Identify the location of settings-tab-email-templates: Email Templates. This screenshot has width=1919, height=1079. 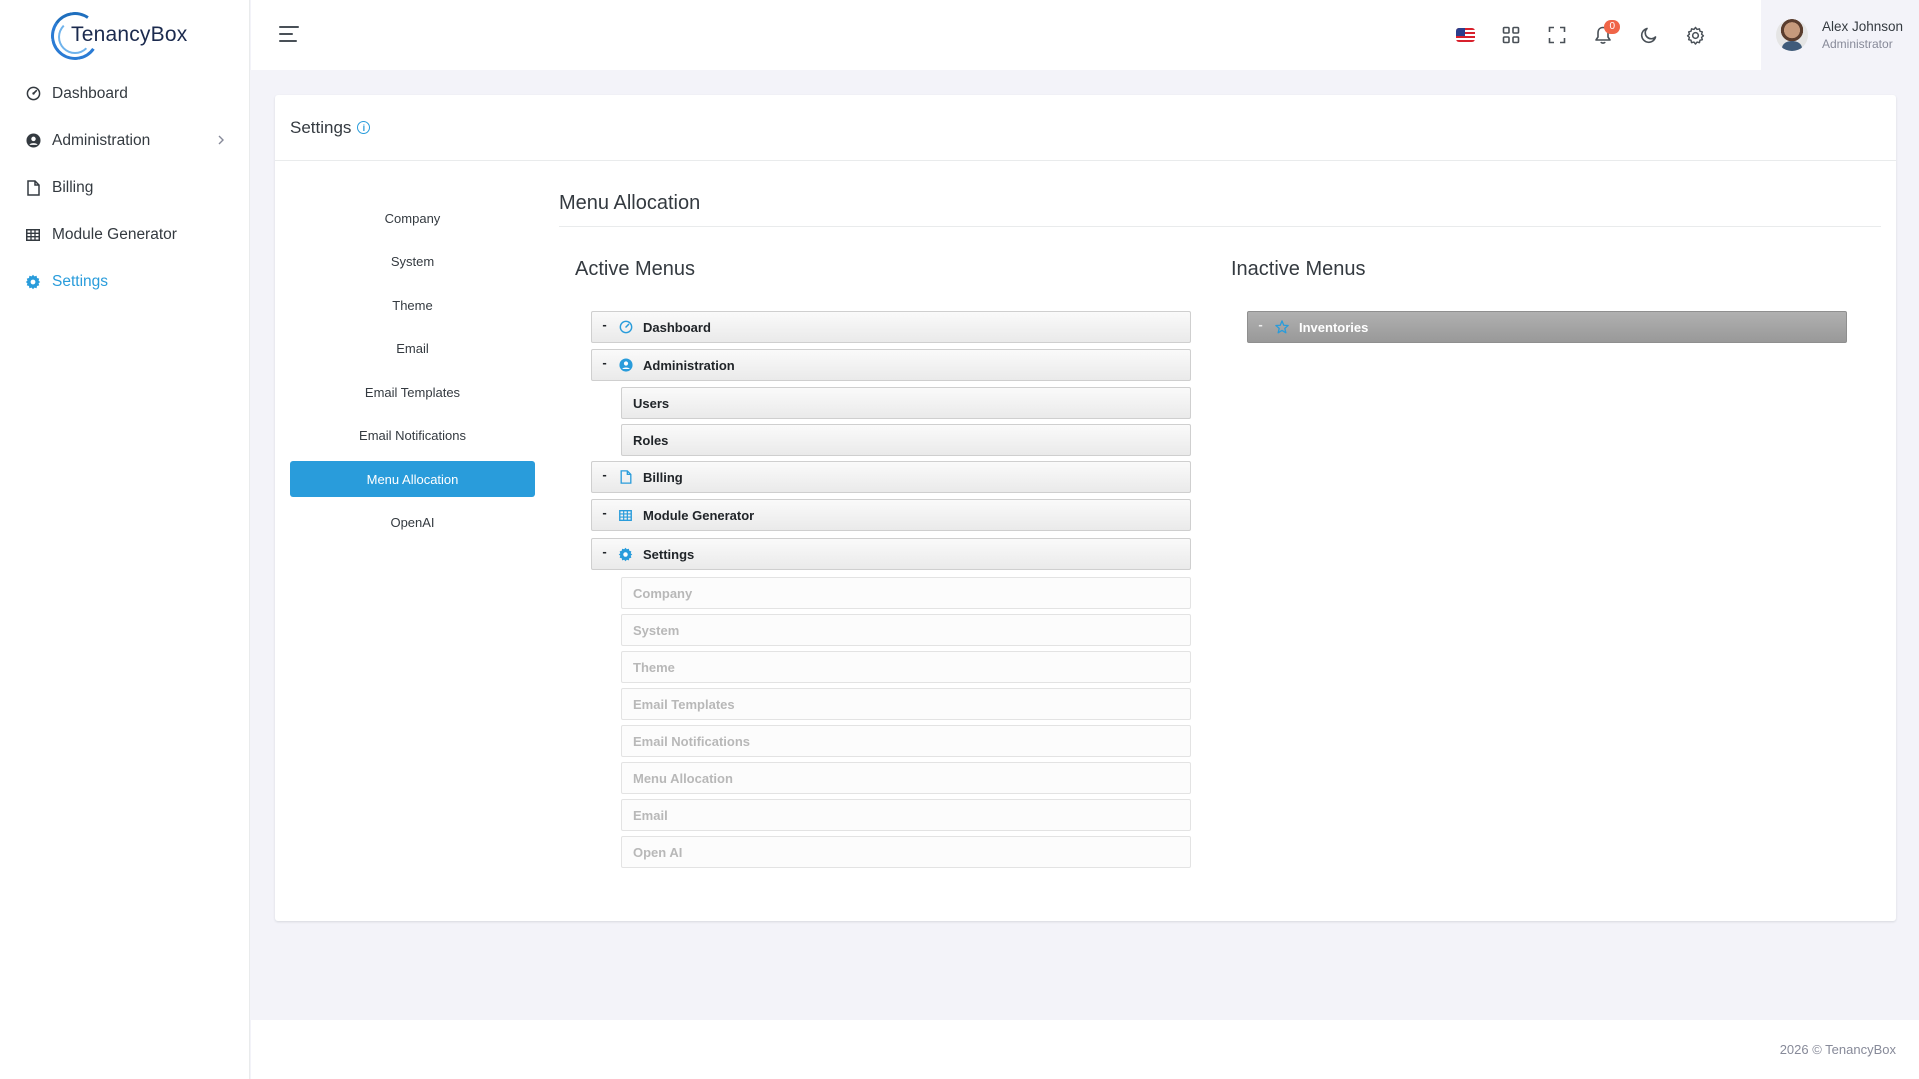
(412, 392).